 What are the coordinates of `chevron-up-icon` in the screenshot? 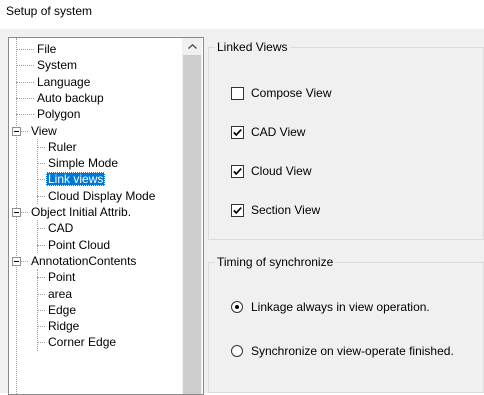 It's located at (192, 46).